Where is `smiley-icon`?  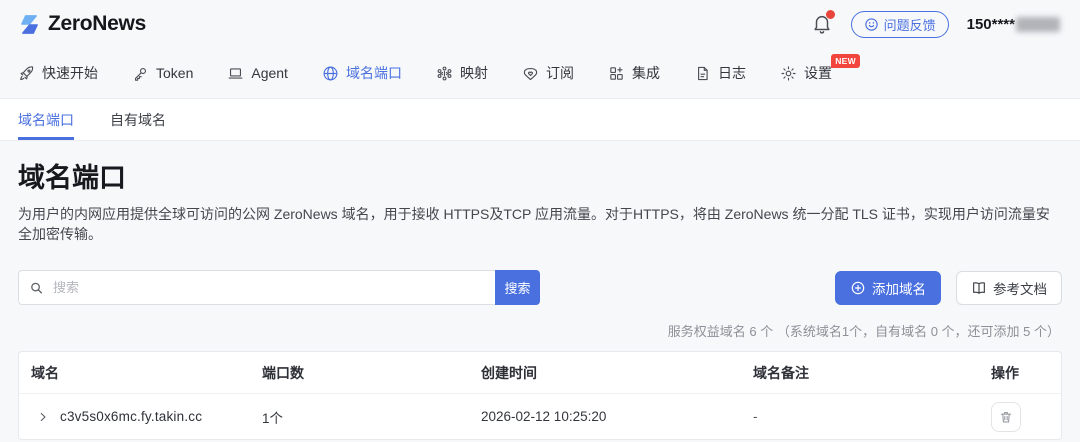
smiley-icon is located at coordinates (871, 24).